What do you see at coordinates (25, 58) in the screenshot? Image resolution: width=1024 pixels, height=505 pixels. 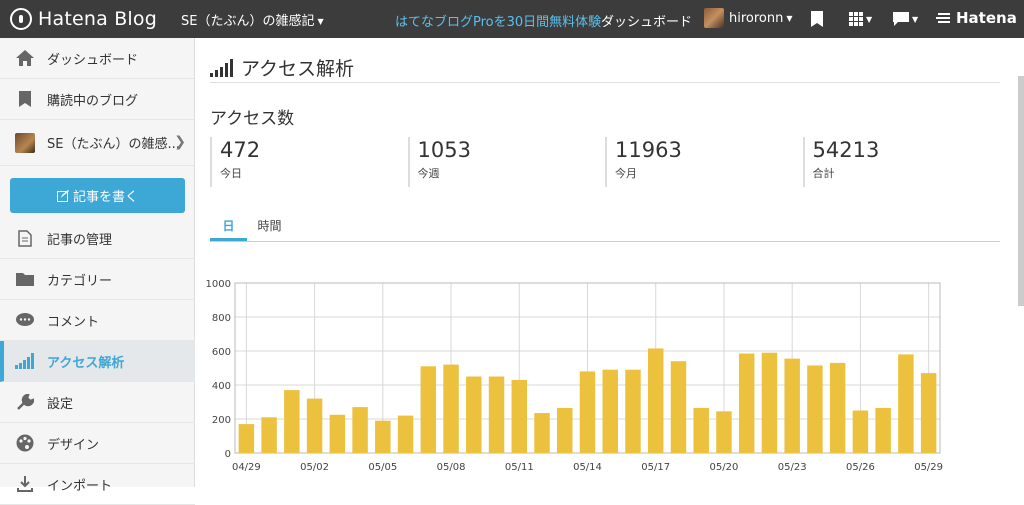 I see `home-icon` at bounding box center [25, 58].